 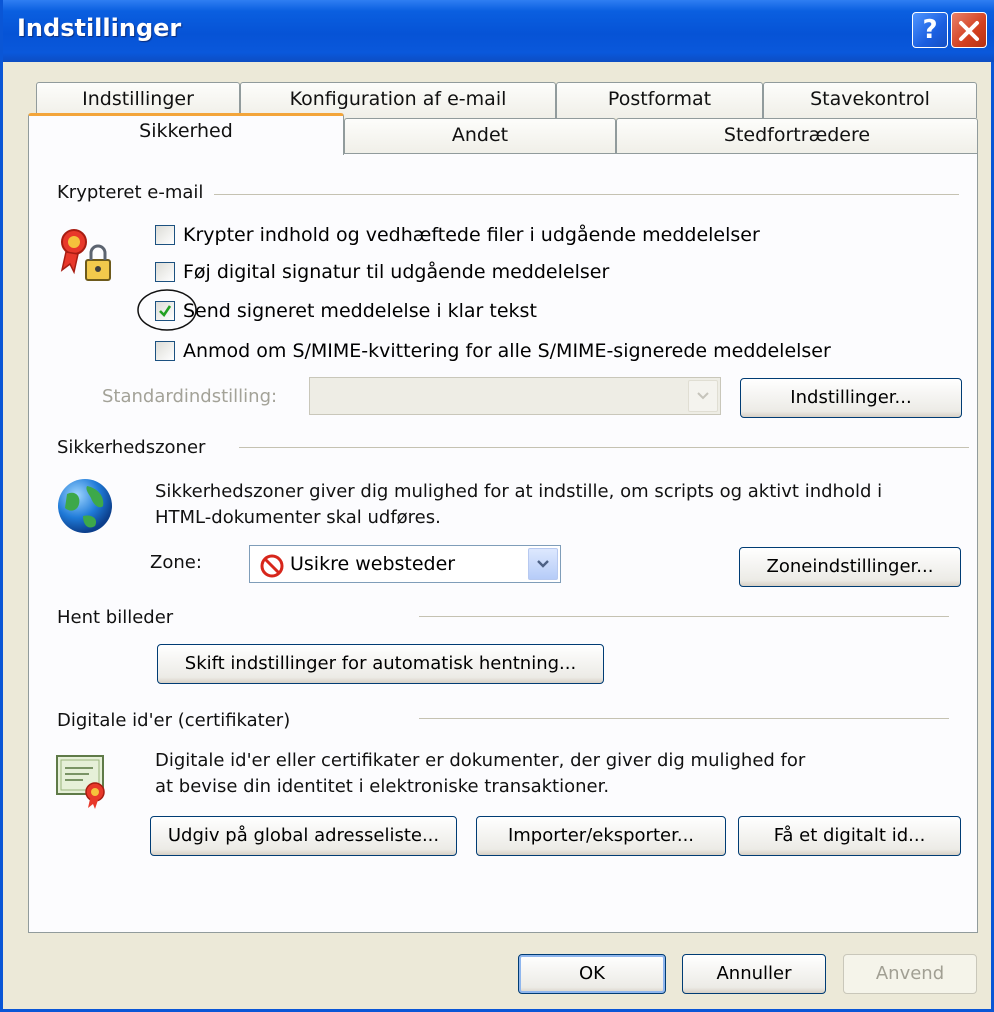 I want to click on tab-postformat: Postformat, so click(x=659, y=100).